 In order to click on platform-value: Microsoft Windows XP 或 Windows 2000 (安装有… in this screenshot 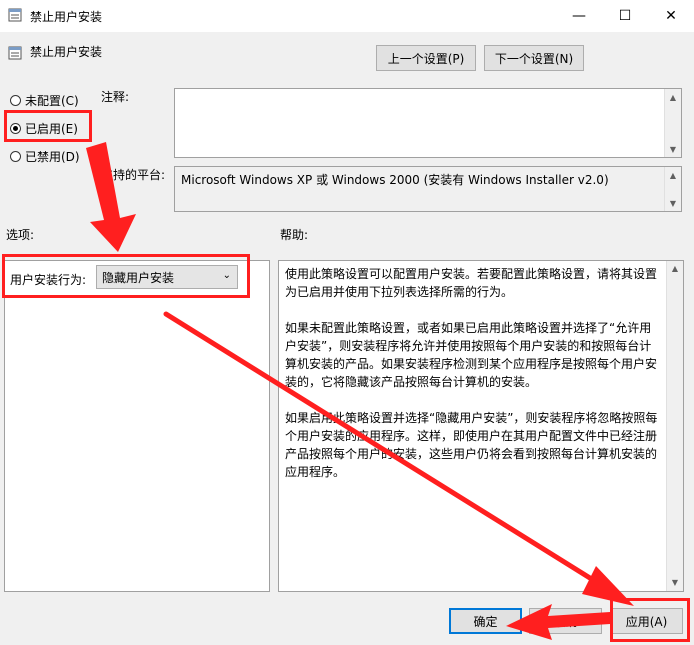, I will do `click(395, 180)`.